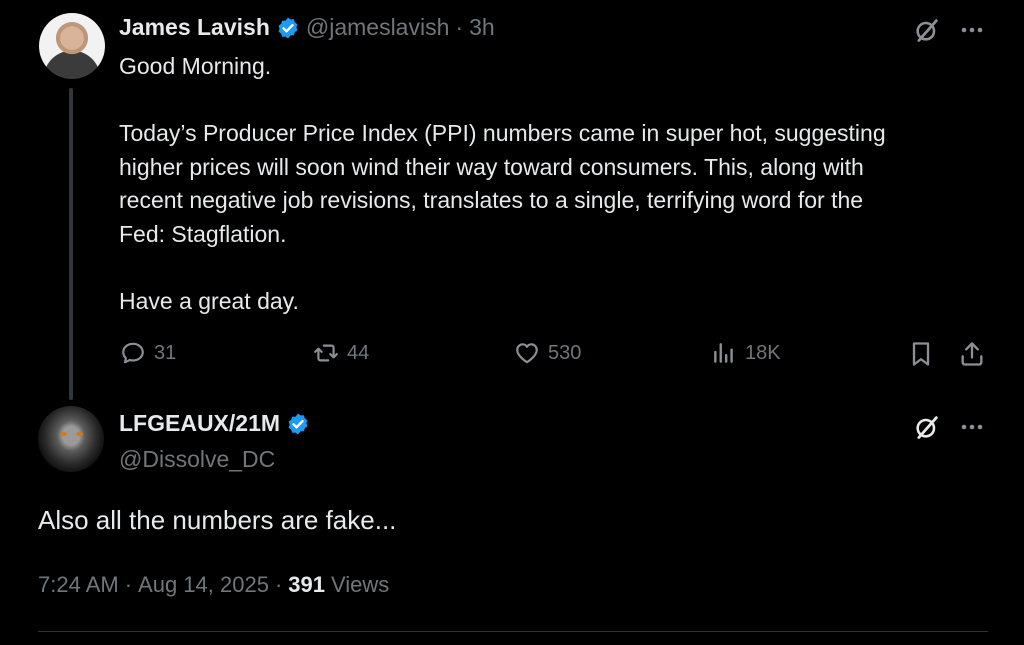 This screenshot has height=645, width=1024. Describe the element at coordinates (972, 354) in the screenshot. I see `share-icon` at that location.